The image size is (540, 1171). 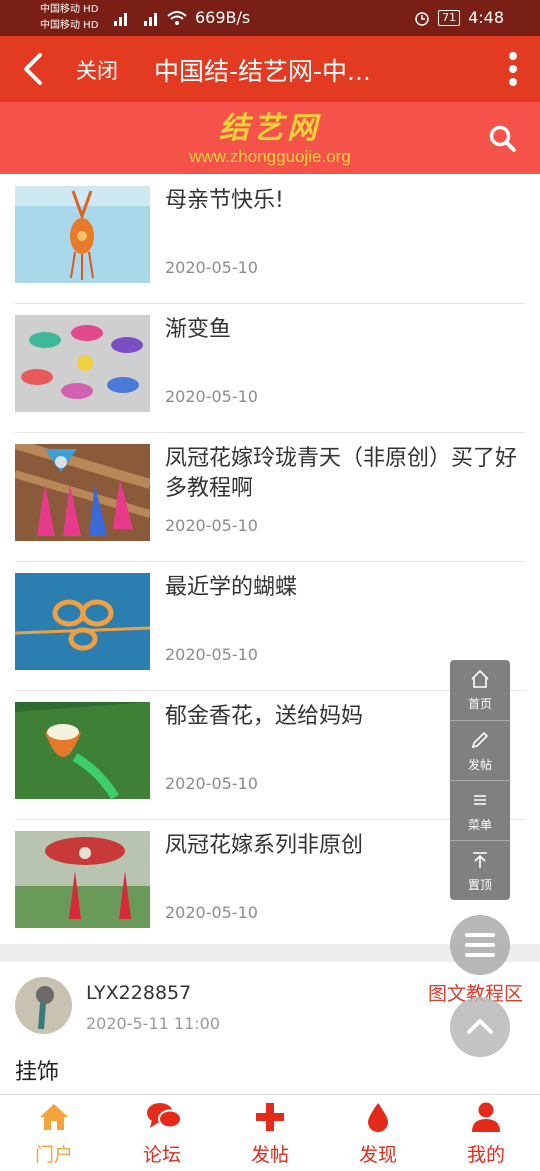 What do you see at coordinates (480, 740) in the screenshot?
I see `pencil-icon` at bounding box center [480, 740].